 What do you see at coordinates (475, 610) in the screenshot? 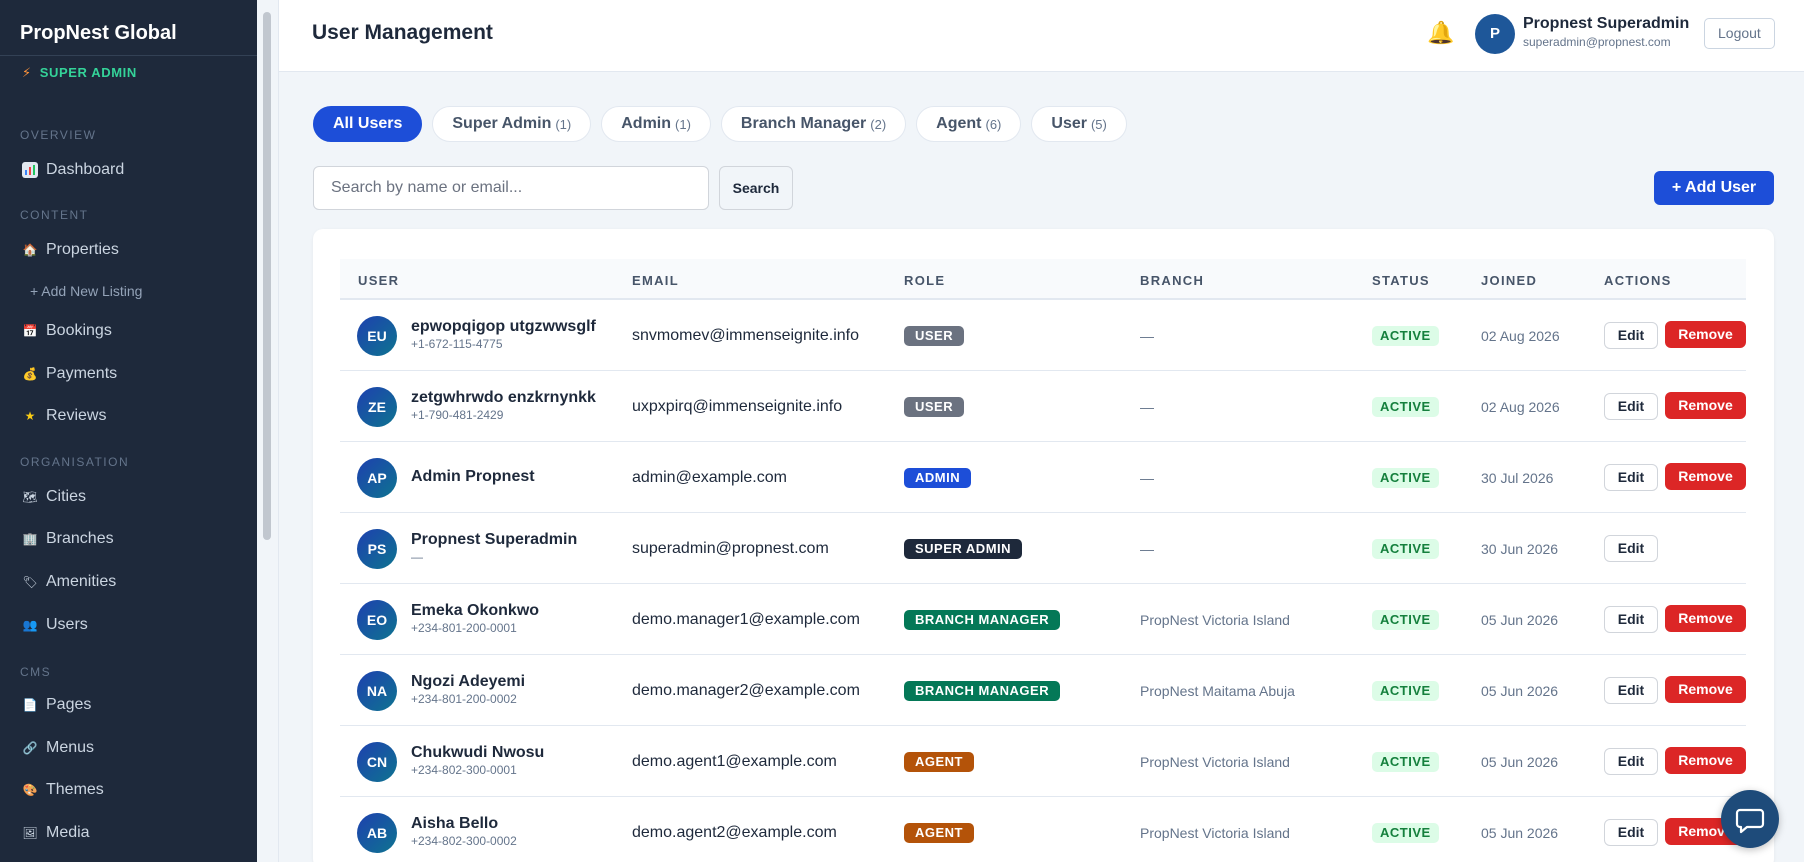
I see `user-name: Emeka Okonkwo` at bounding box center [475, 610].